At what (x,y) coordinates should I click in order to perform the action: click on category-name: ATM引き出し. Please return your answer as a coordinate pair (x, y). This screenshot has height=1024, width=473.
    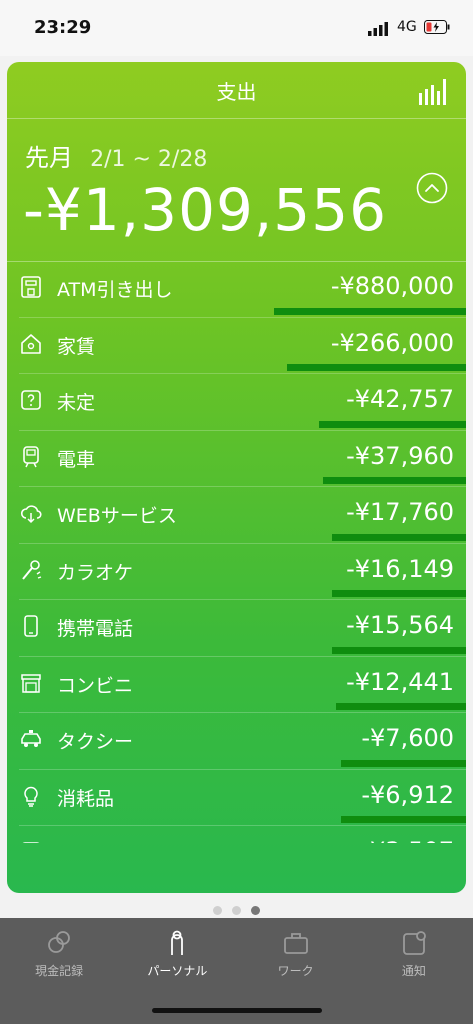
    Looking at the image, I should click on (115, 290).